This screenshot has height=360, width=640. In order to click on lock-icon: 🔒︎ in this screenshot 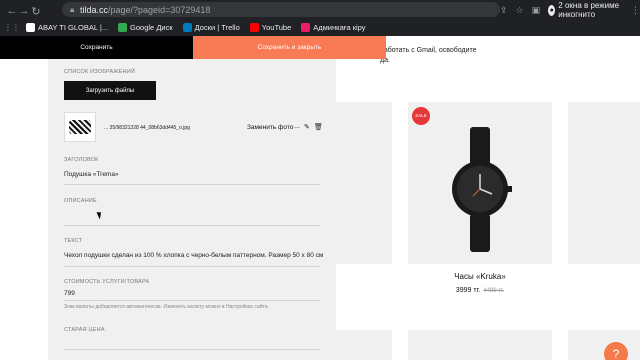, I will do `click(72, 9)`.